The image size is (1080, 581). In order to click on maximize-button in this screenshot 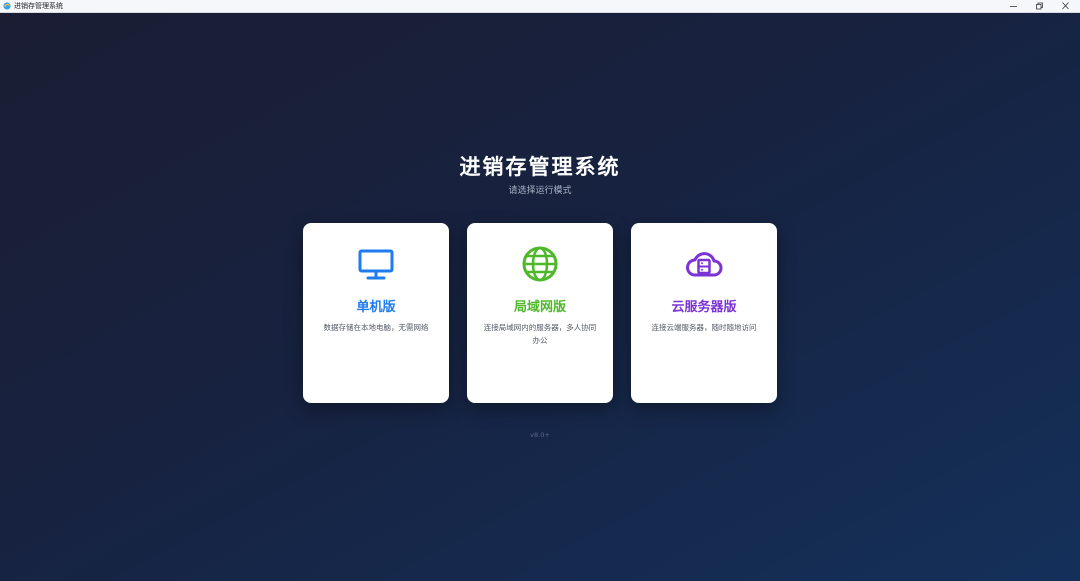, I will do `click(1040, 6)`.